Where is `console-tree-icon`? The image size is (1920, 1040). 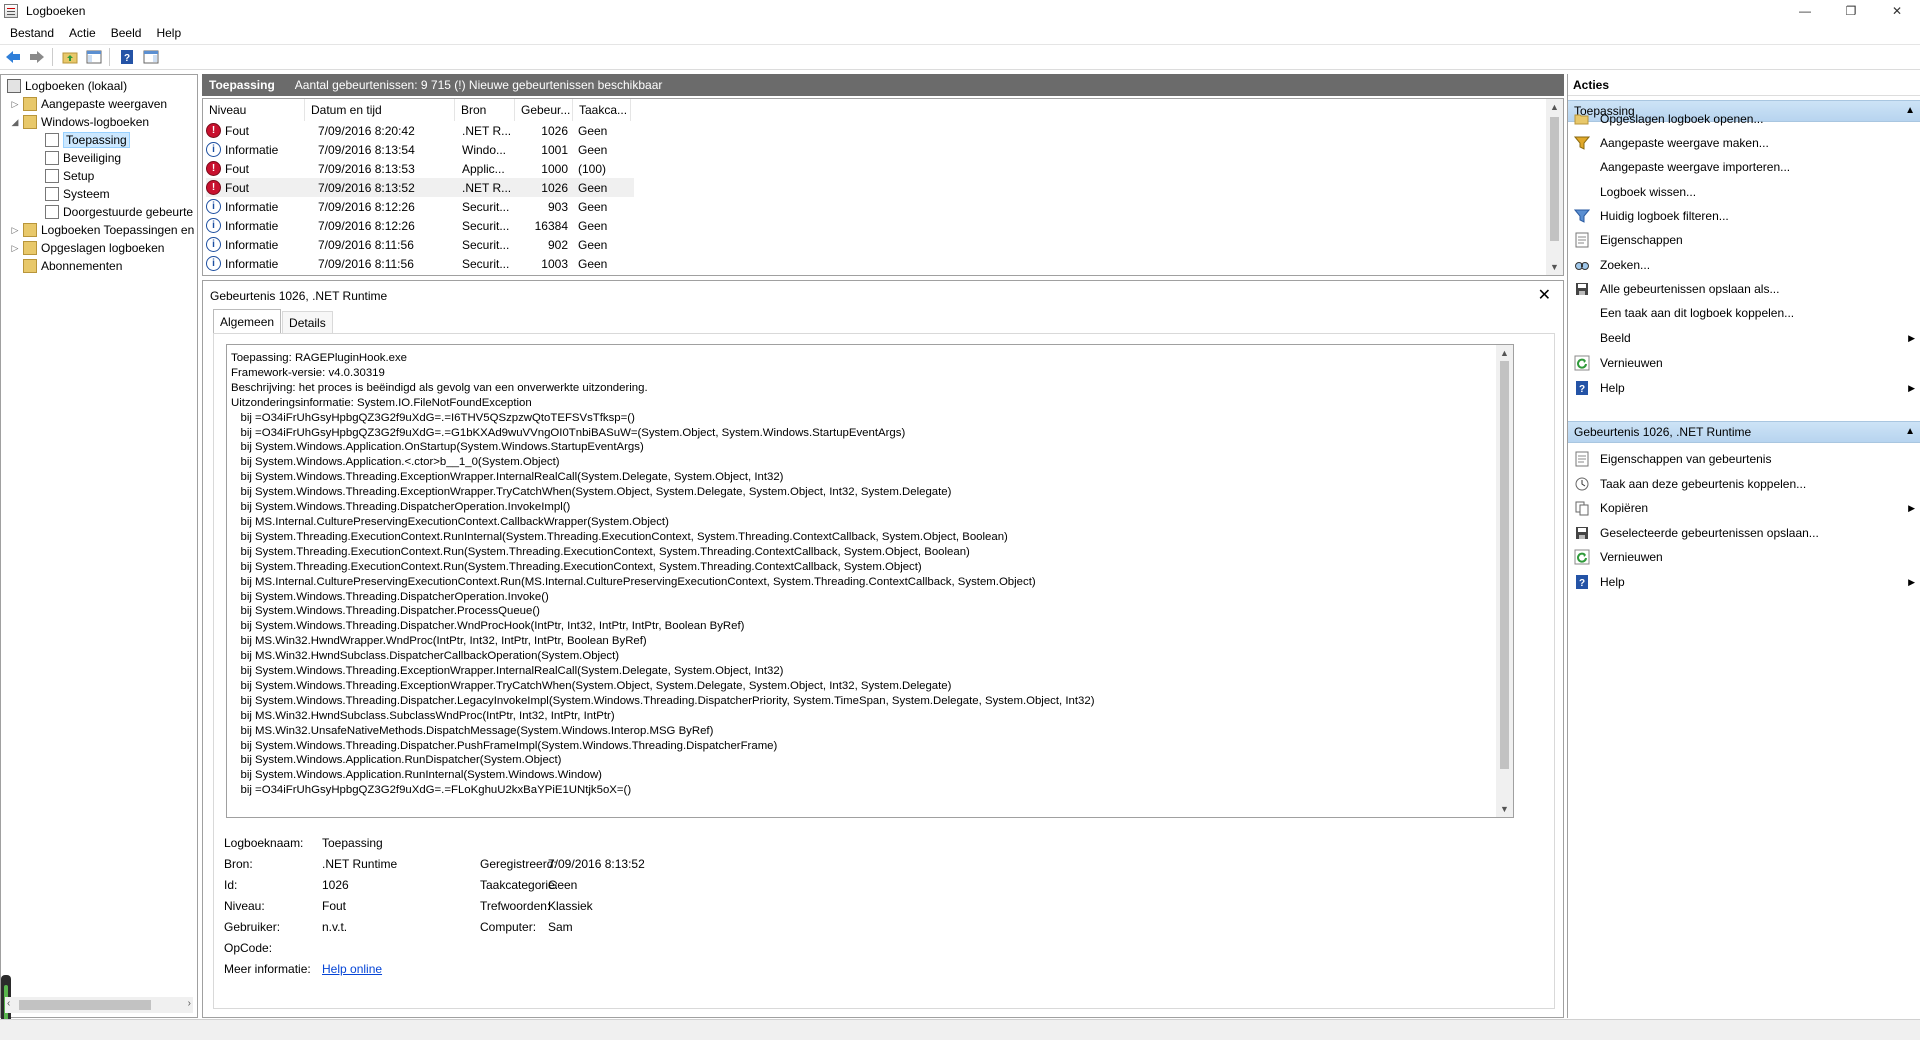 console-tree-icon is located at coordinates (94, 57).